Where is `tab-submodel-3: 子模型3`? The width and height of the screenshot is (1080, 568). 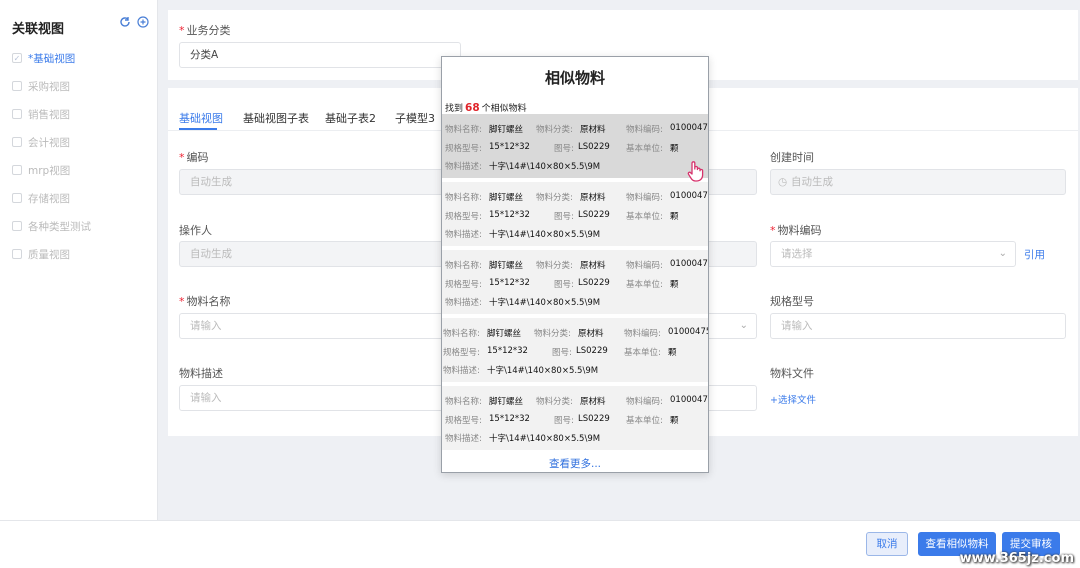 tab-submodel-3: 子模型3 is located at coordinates (415, 118).